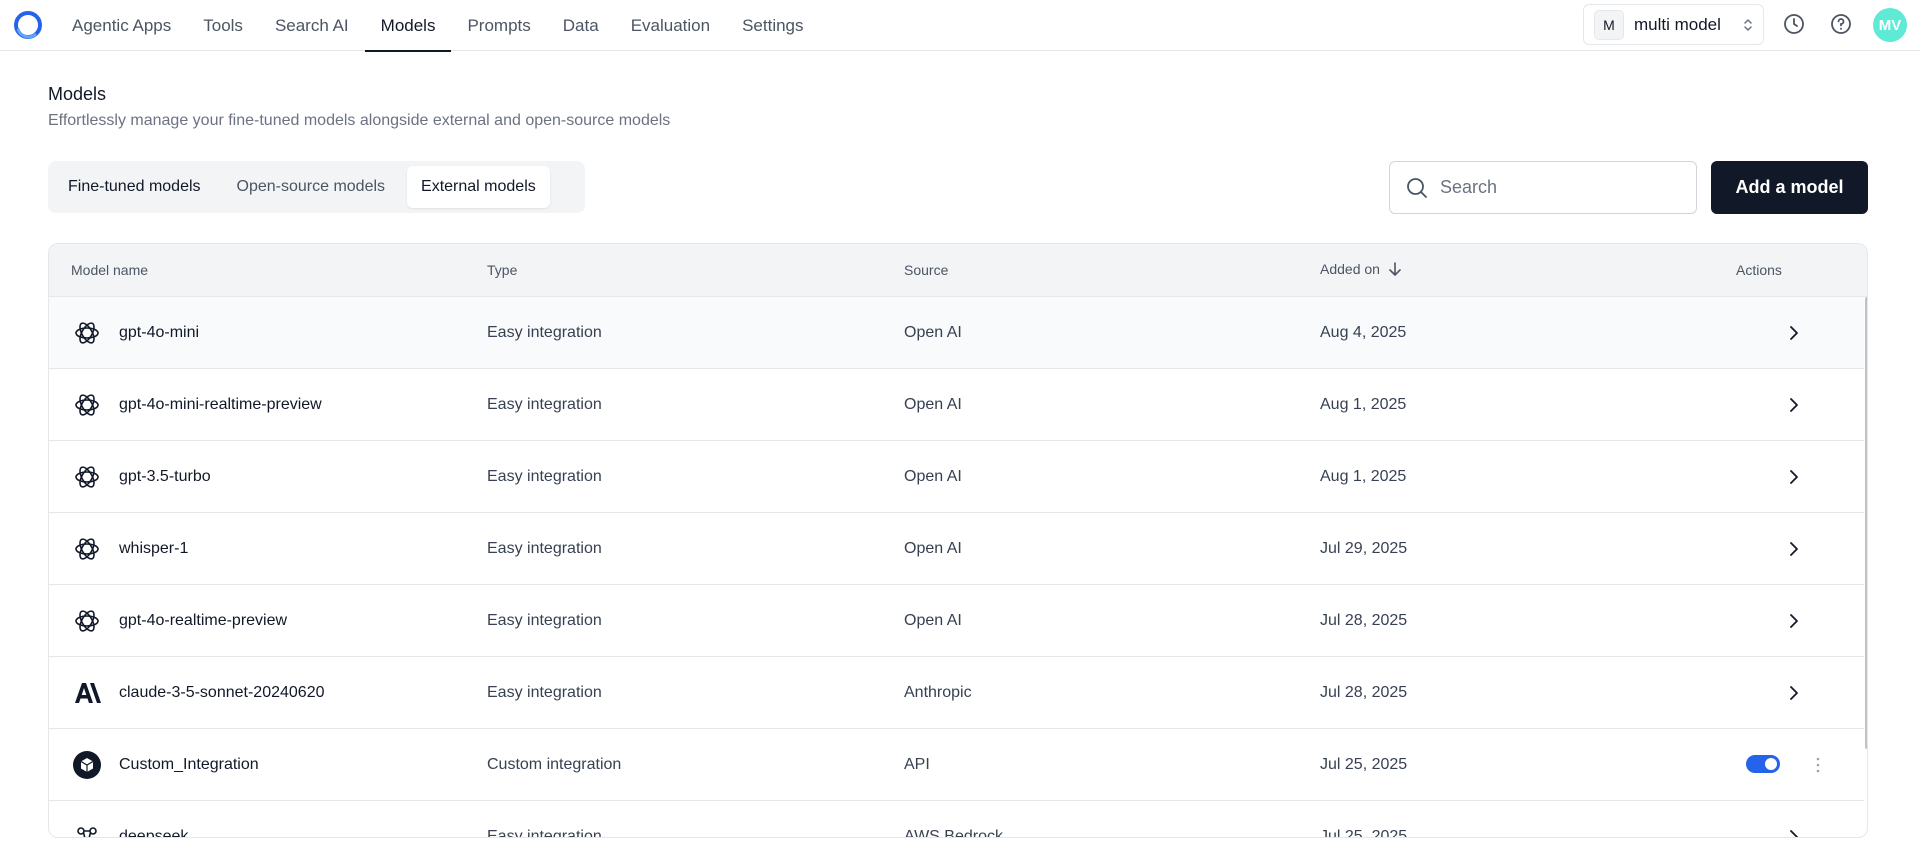  I want to click on anthropic-icon, so click(88, 693).